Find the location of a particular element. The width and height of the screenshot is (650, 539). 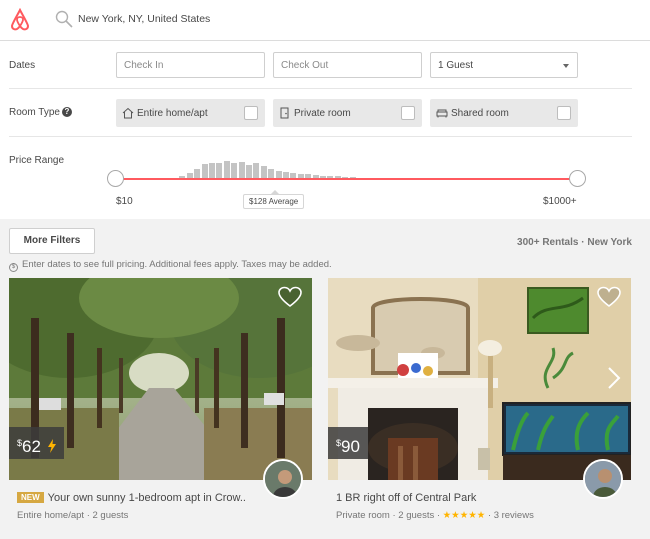

airbnb-logo-icon is located at coordinates (20, 20).